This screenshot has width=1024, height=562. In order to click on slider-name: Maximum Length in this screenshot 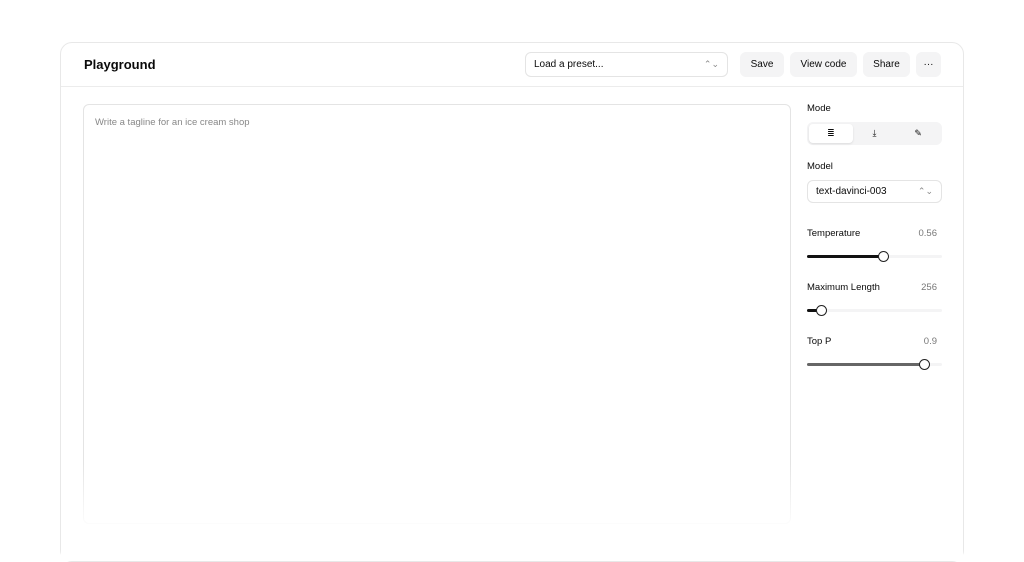, I will do `click(843, 287)`.